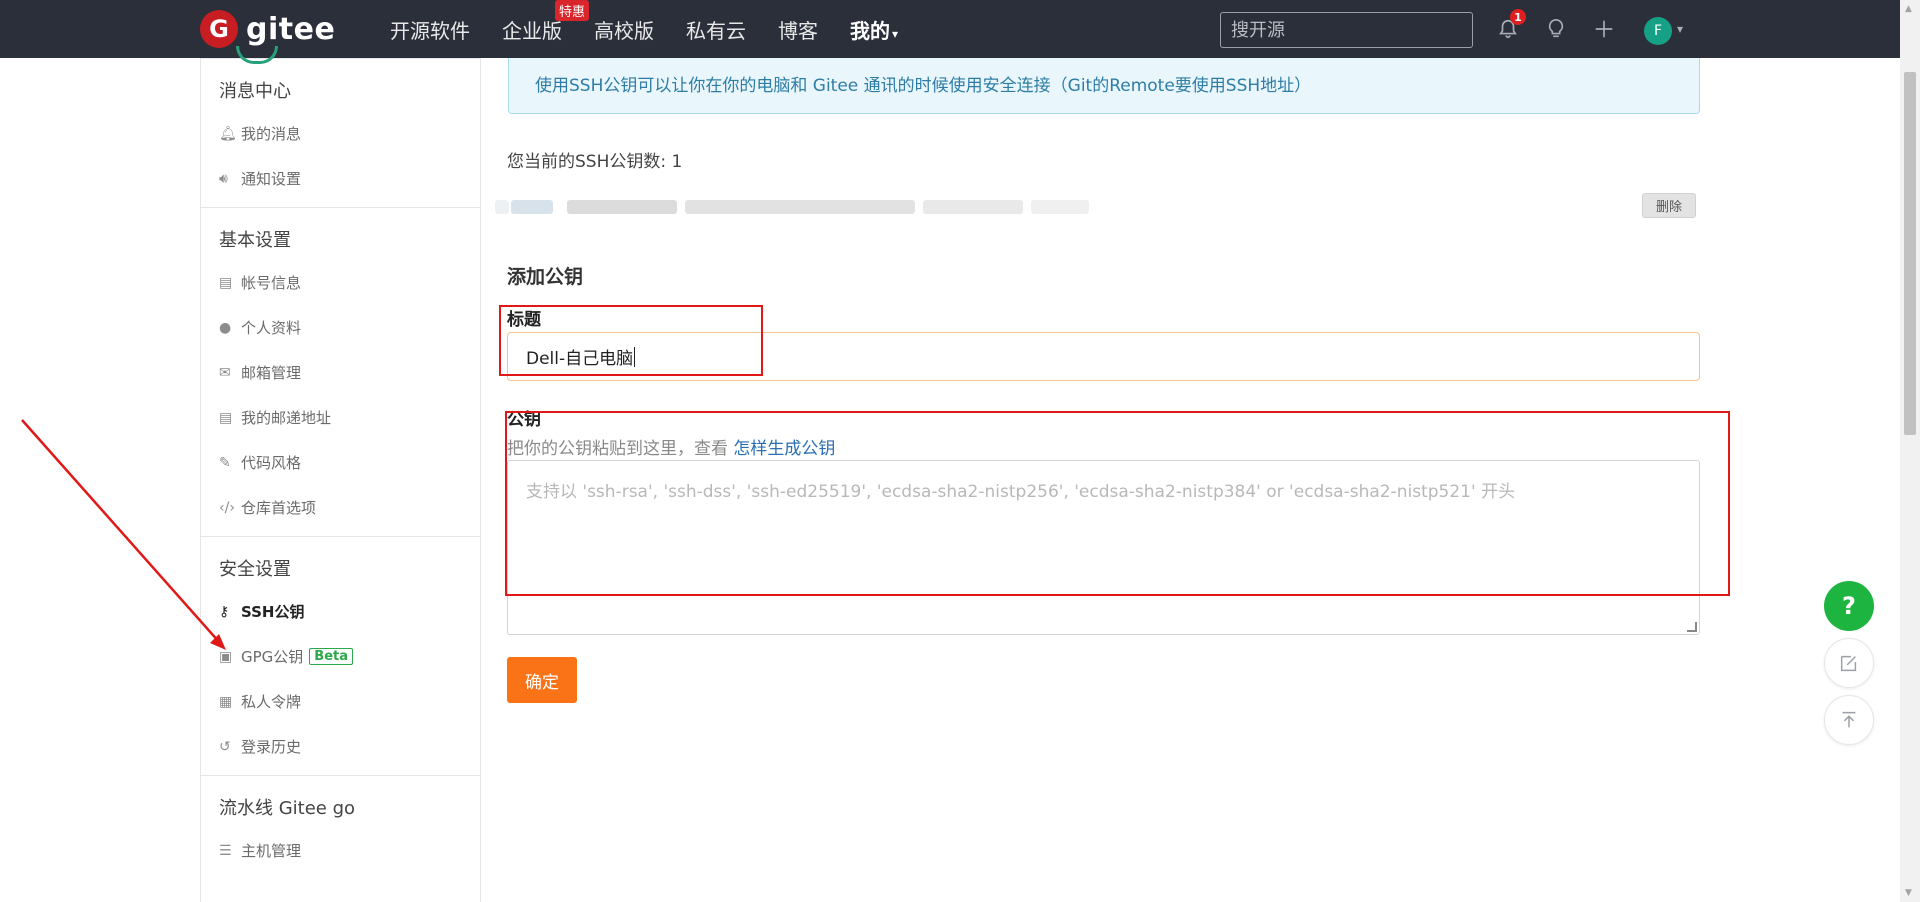  Describe the element at coordinates (1908, 9) in the screenshot. I see `scroll-up-arrow-icon: ▲` at that location.